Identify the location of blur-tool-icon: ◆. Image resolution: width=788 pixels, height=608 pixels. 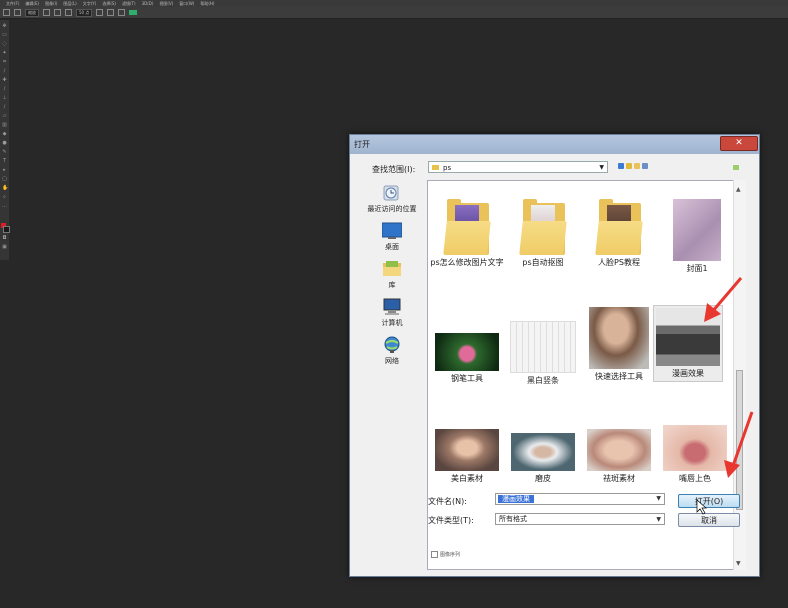
(4, 134).